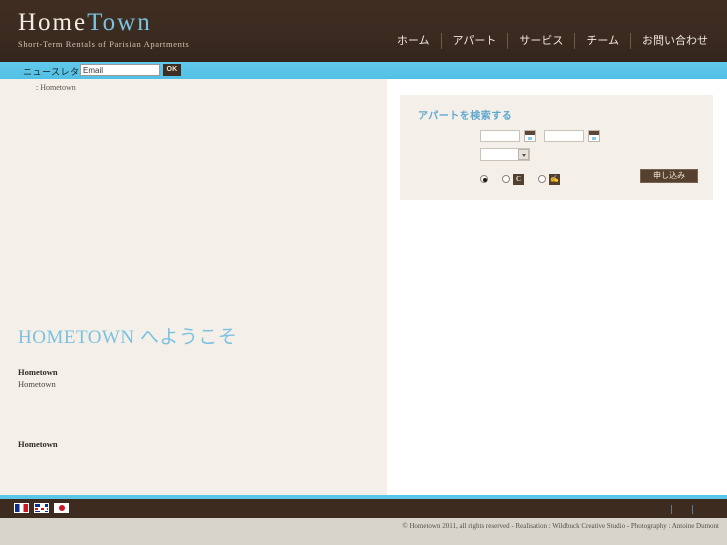  Describe the element at coordinates (37, 384) in the screenshot. I see `content-paragraph: Hometown` at that location.